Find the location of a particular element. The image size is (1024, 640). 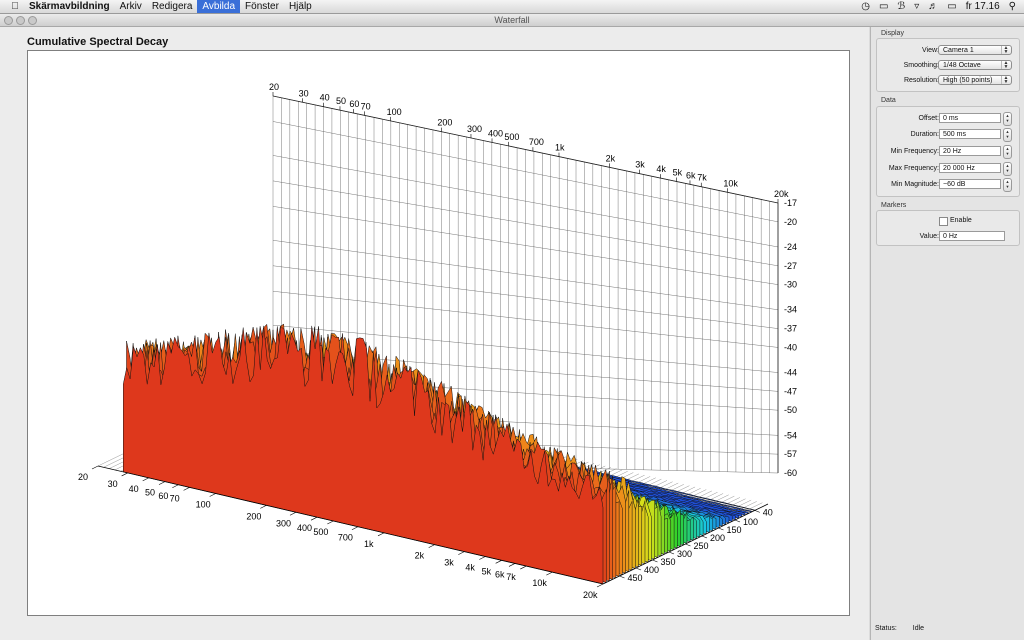

duration-stepper: ▲ ▼ is located at coordinates (1007, 135).